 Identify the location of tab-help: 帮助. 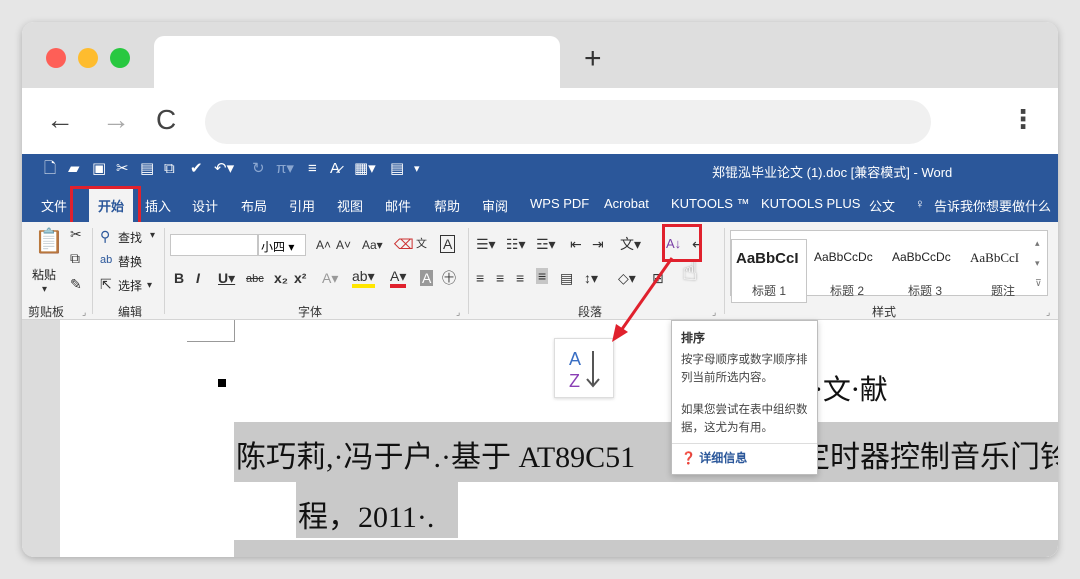
(447, 205).